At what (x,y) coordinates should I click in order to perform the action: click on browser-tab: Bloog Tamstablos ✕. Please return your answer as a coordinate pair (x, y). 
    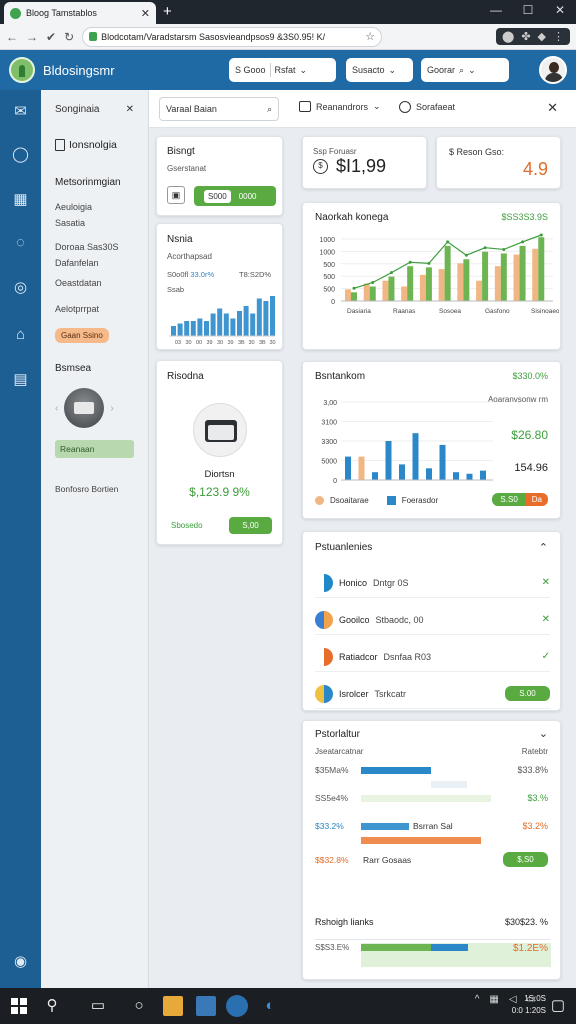
    Looking at the image, I should click on (80, 13).